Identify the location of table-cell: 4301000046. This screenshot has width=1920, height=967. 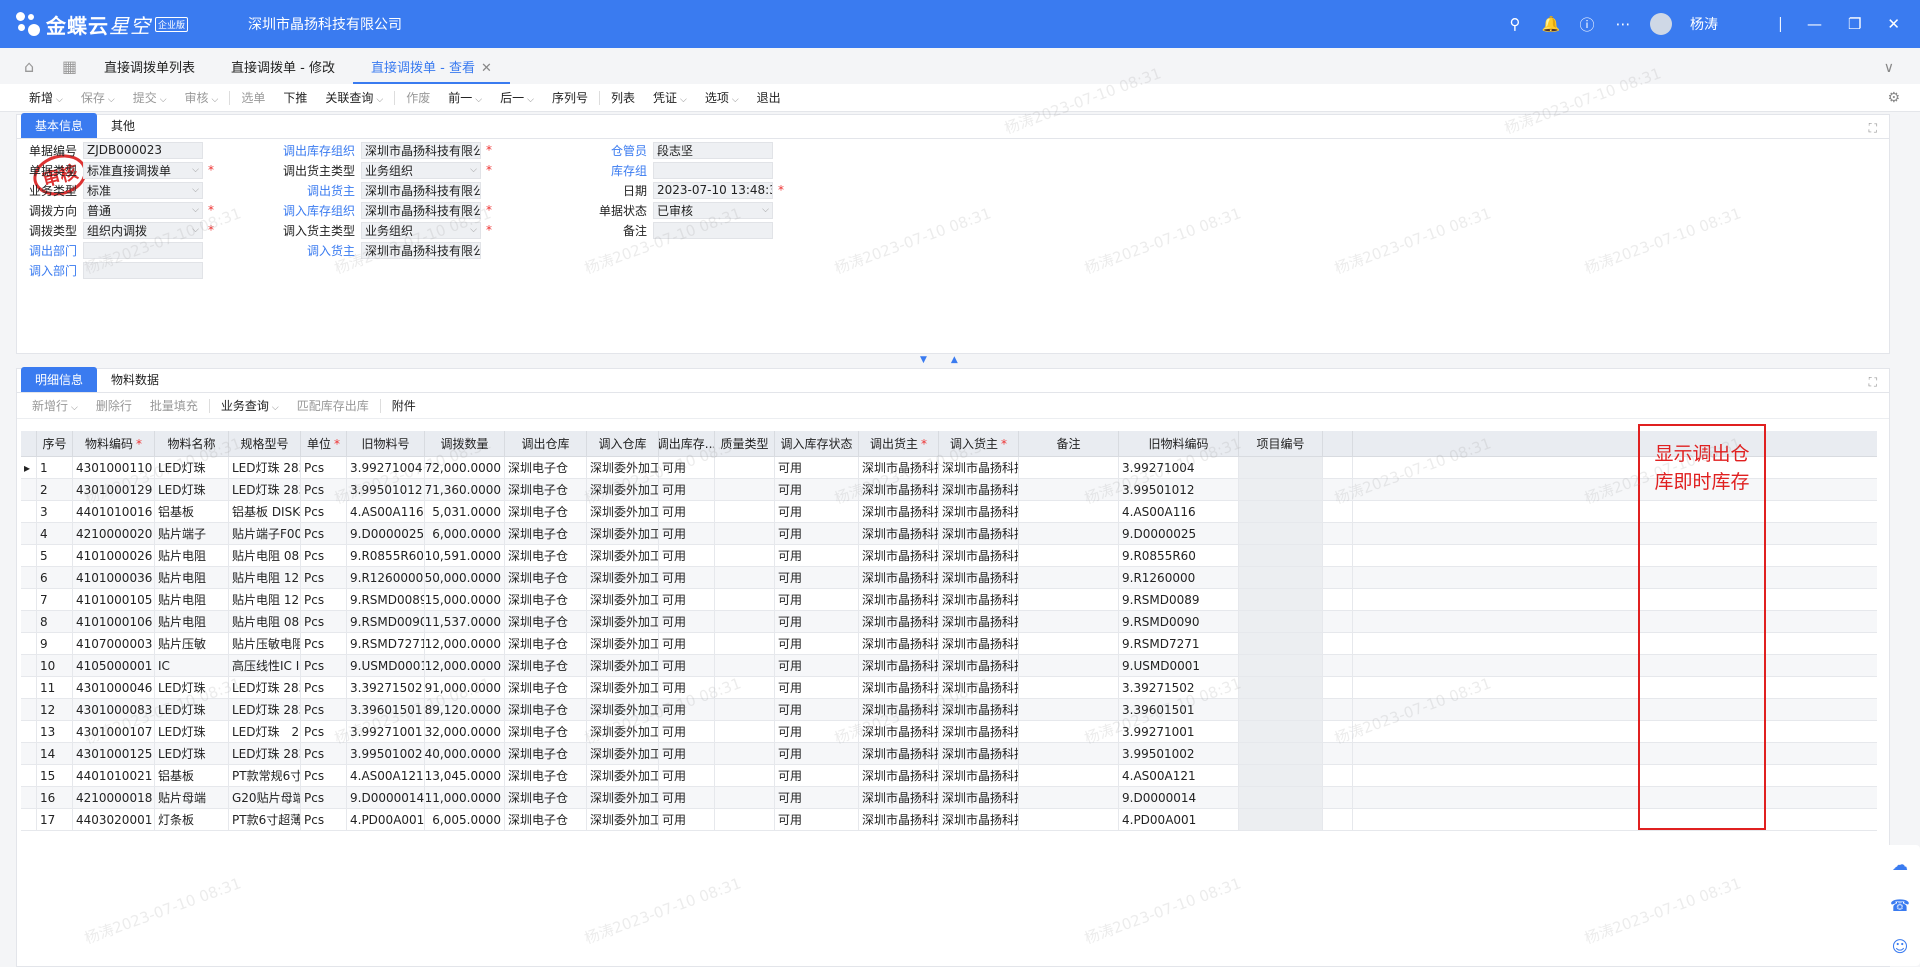
(114, 687).